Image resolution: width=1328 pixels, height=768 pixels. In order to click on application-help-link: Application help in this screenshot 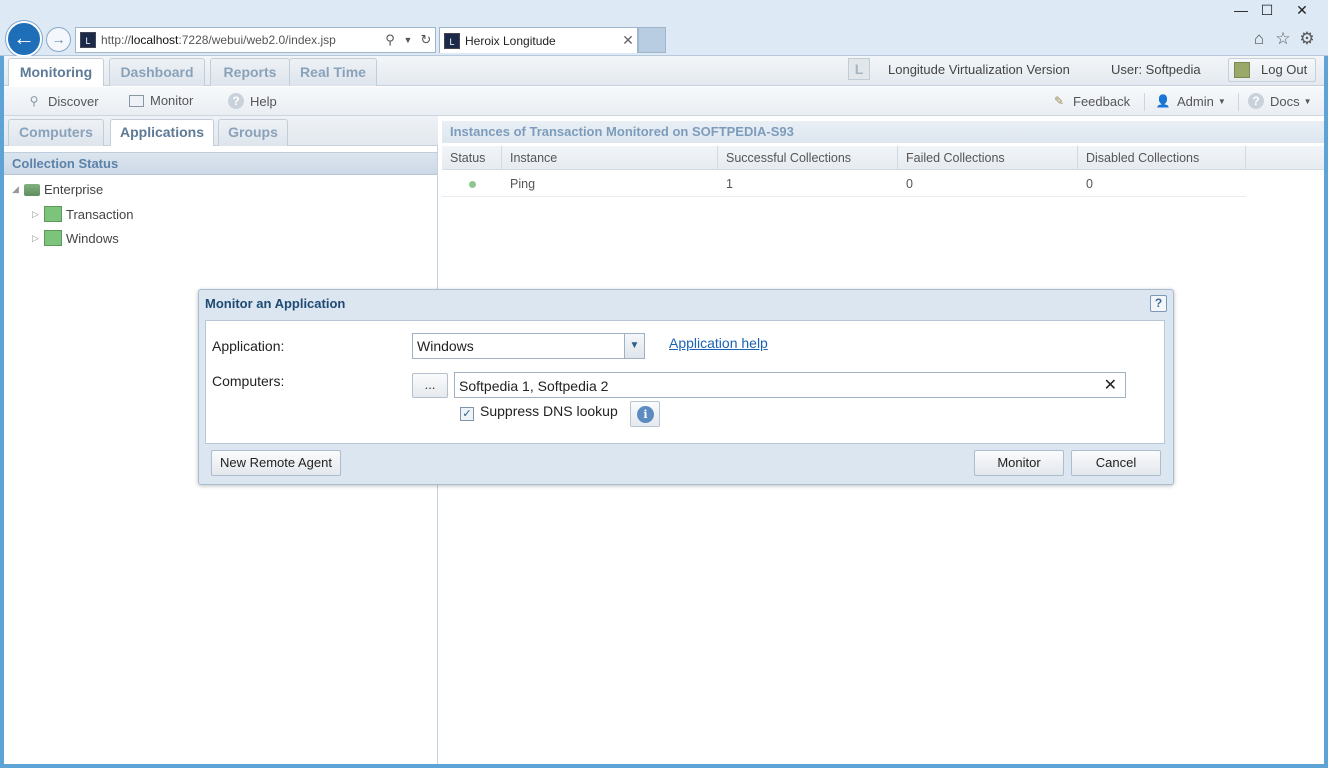, I will do `click(718, 343)`.